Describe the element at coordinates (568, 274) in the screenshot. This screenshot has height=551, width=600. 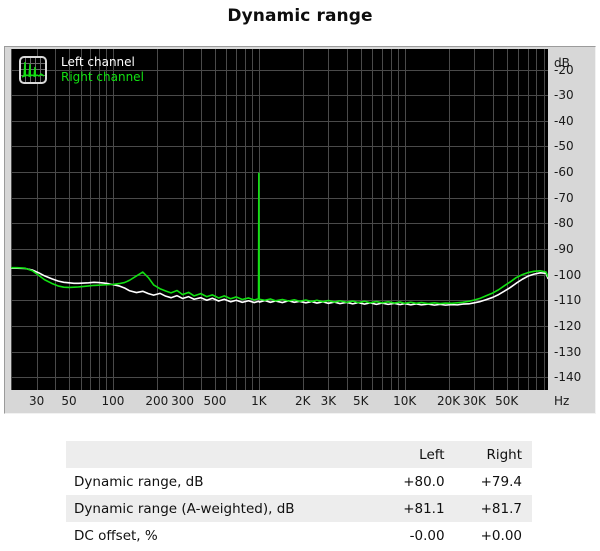
I see `y-tick--100: -100` at that location.